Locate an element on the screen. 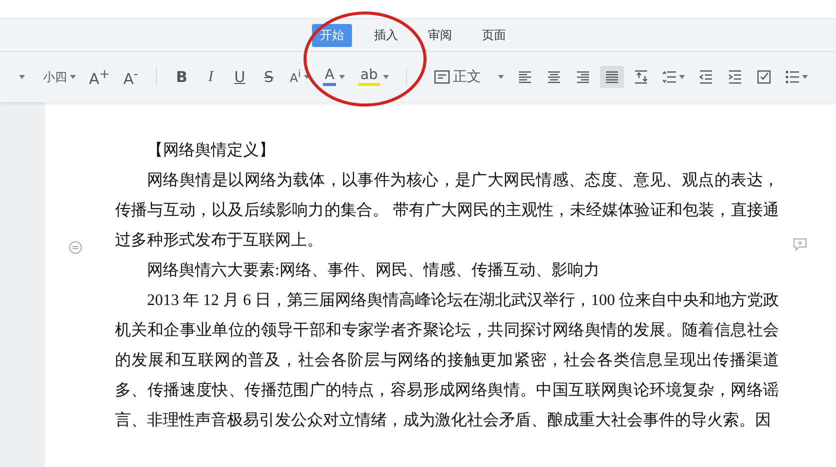  strike-button: S is located at coordinates (268, 77).